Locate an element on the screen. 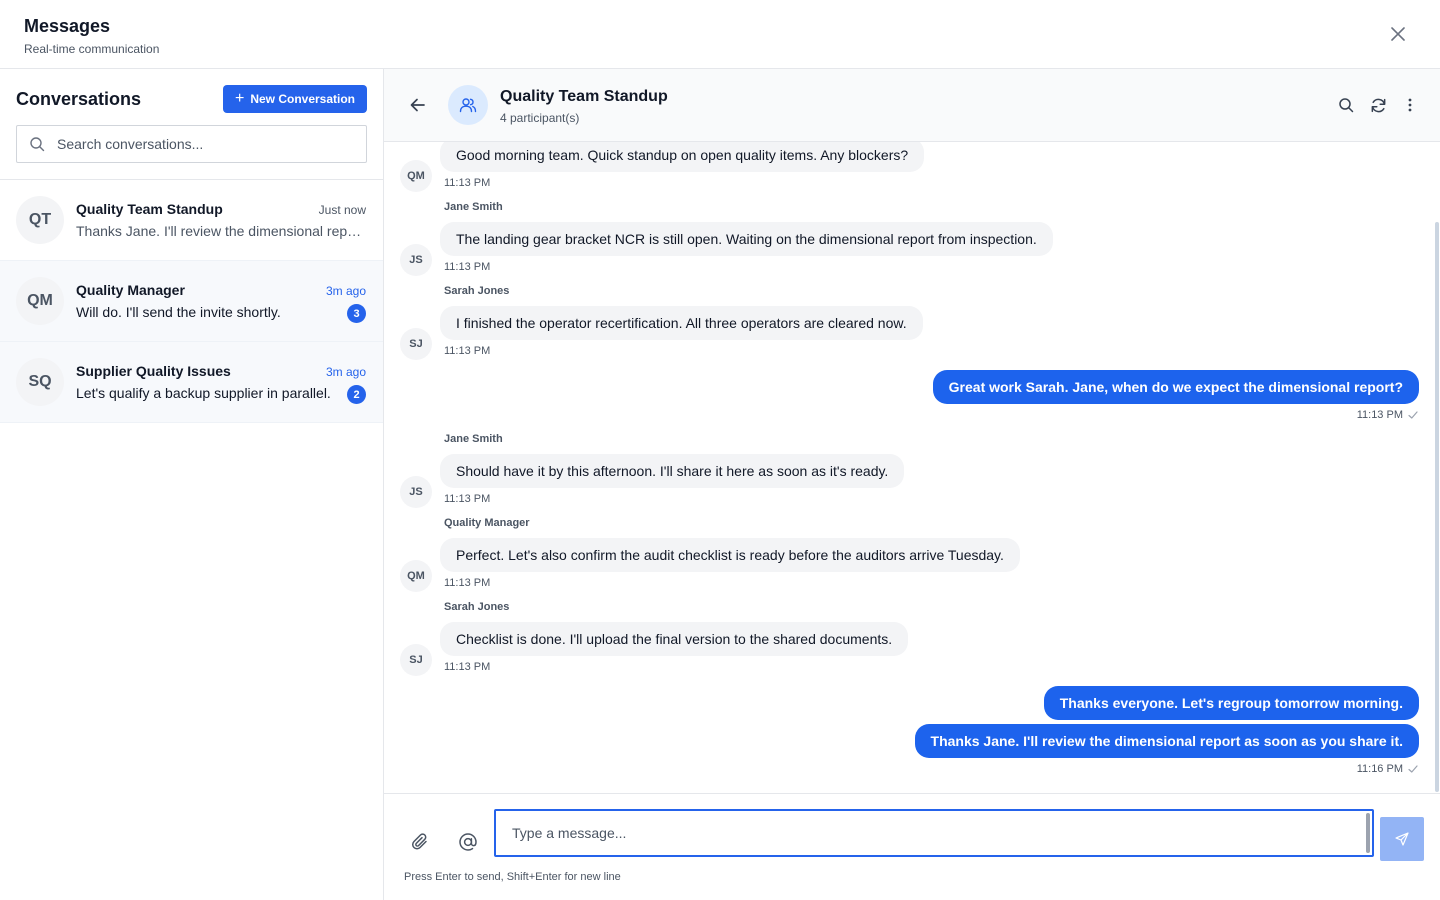 This screenshot has height=900, width=1440. app-subtitle: Real-time communication is located at coordinates (92, 49).